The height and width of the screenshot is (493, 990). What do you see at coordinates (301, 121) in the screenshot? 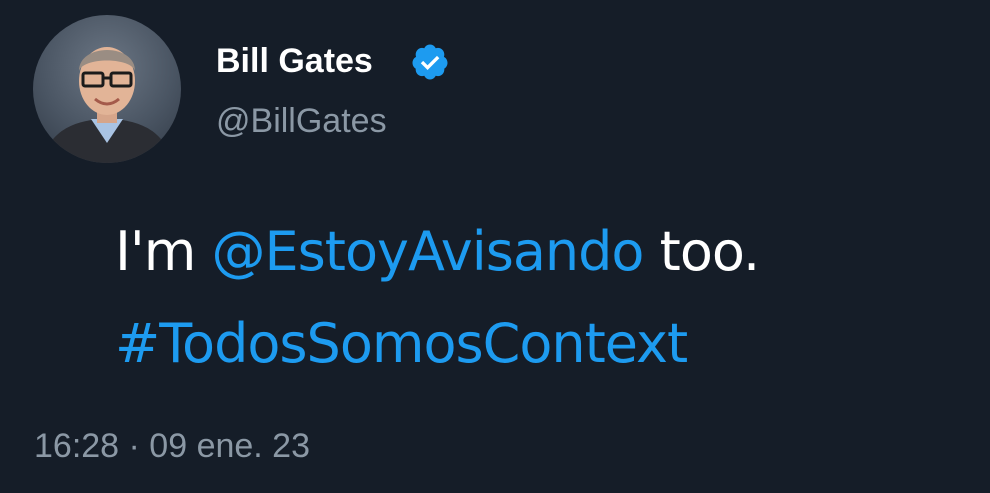
I see `author-handle: @BillGates` at bounding box center [301, 121].